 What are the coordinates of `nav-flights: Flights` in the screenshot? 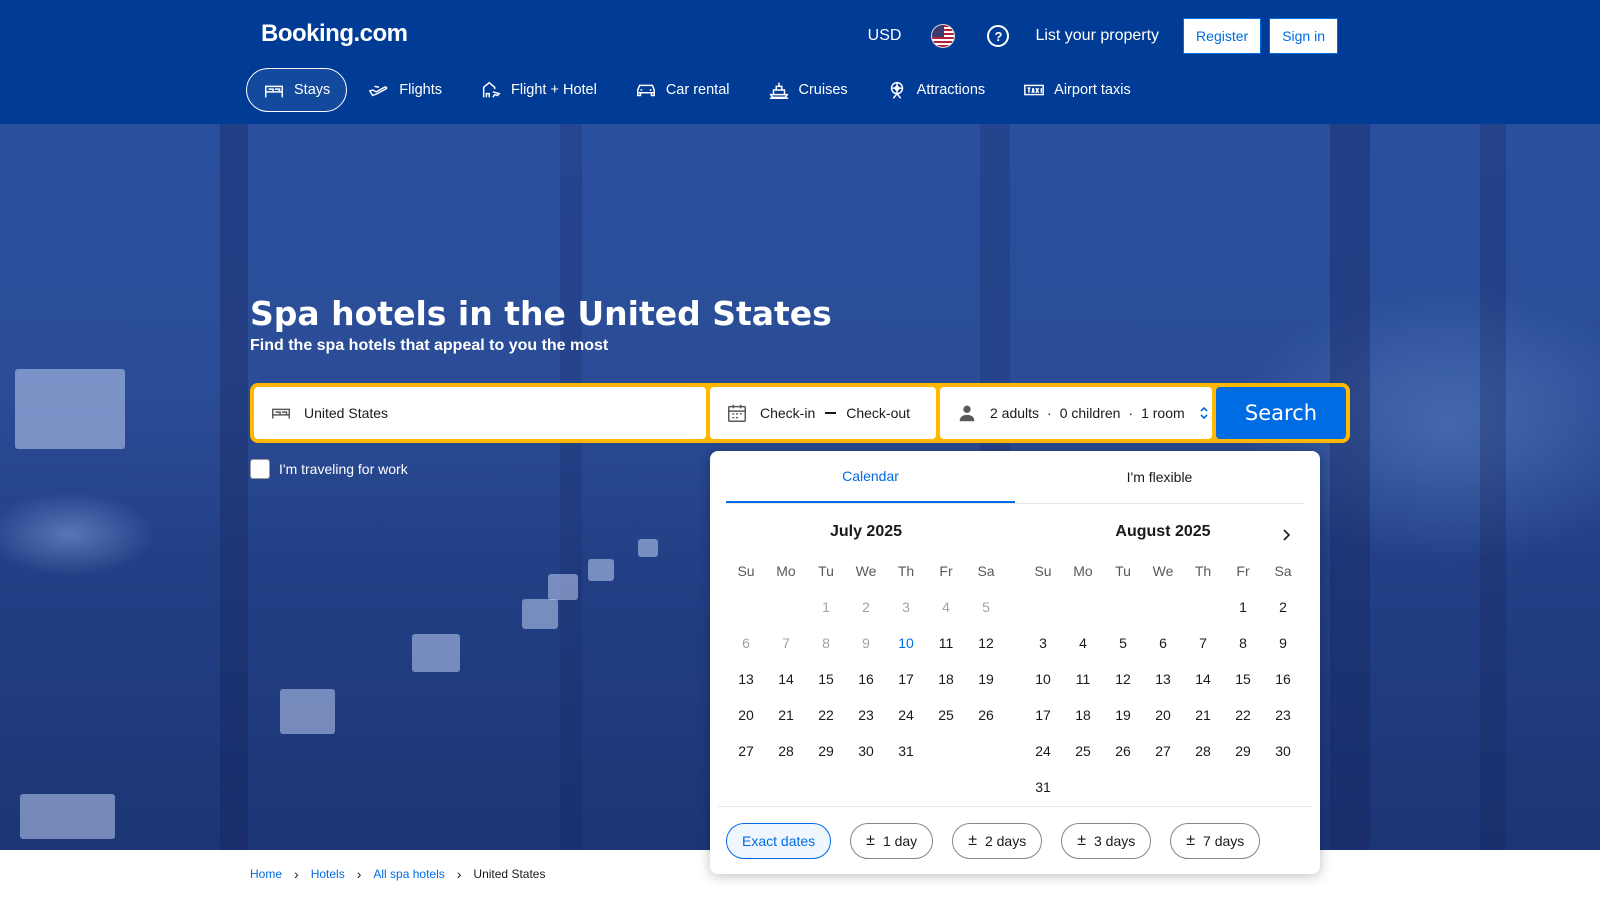 It's located at (405, 90).